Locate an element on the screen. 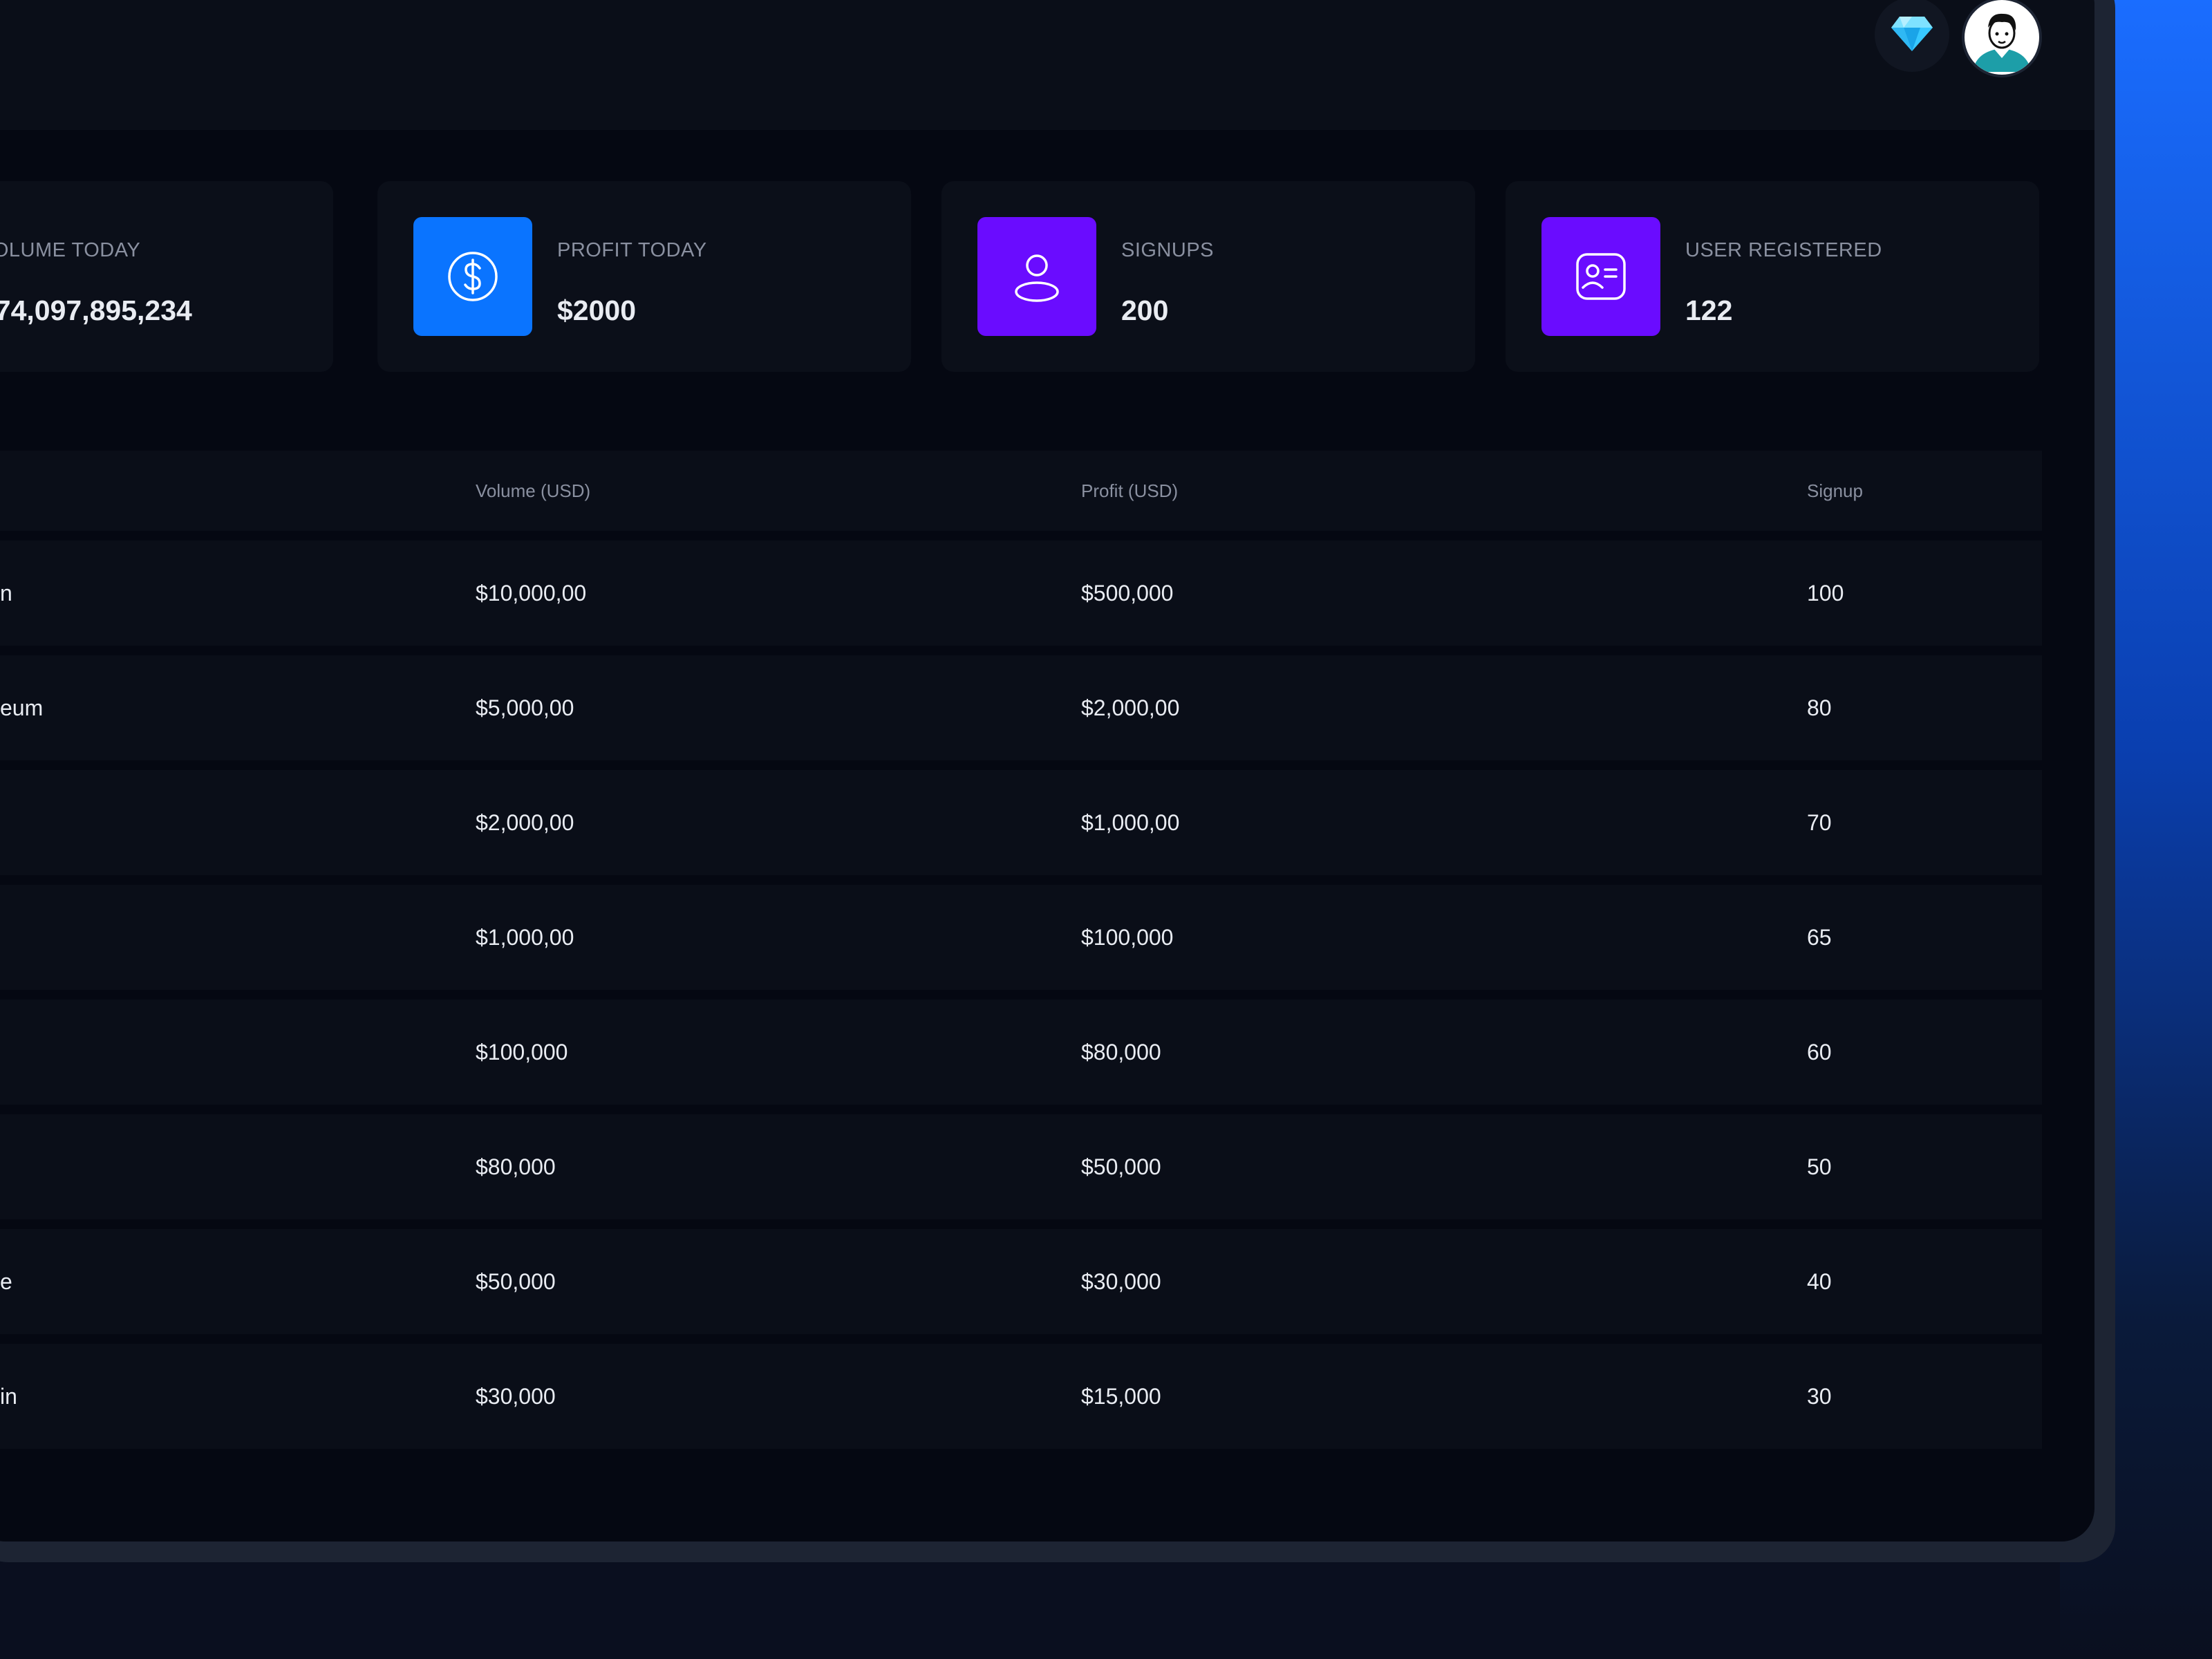 This screenshot has height=1659, width=2212. stat-label: USER REGISTERED is located at coordinates (1783, 250).